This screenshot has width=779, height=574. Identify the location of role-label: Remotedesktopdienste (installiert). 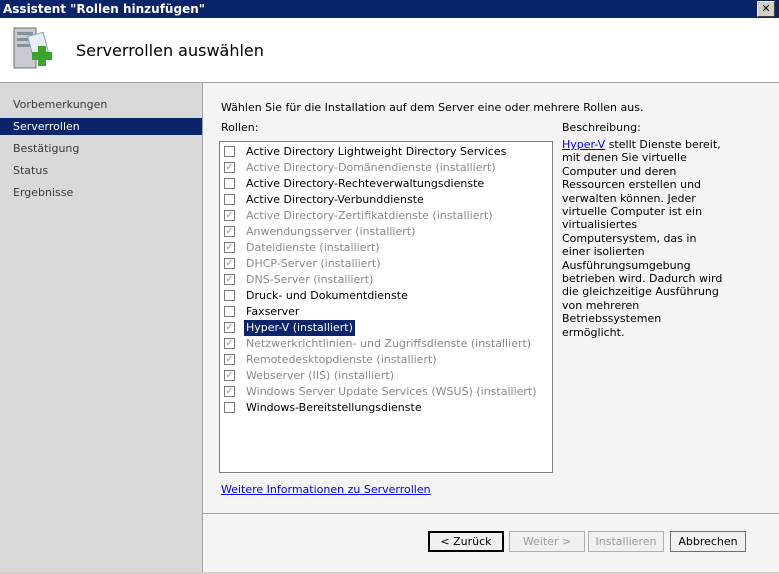
(341, 359).